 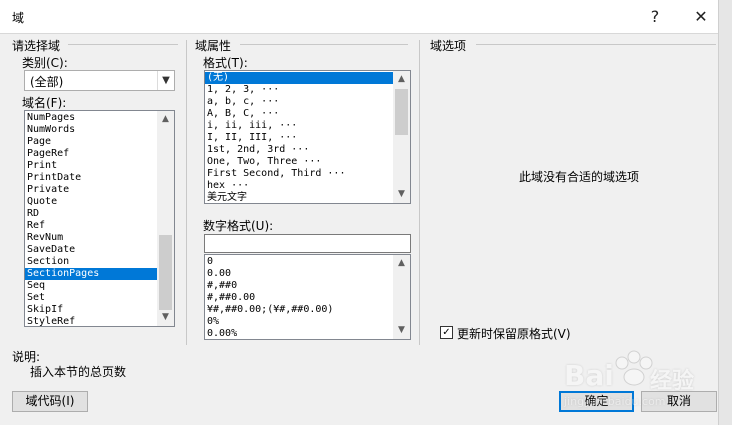 What do you see at coordinates (307, 322) in the screenshot?
I see `list-item: 0%` at bounding box center [307, 322].